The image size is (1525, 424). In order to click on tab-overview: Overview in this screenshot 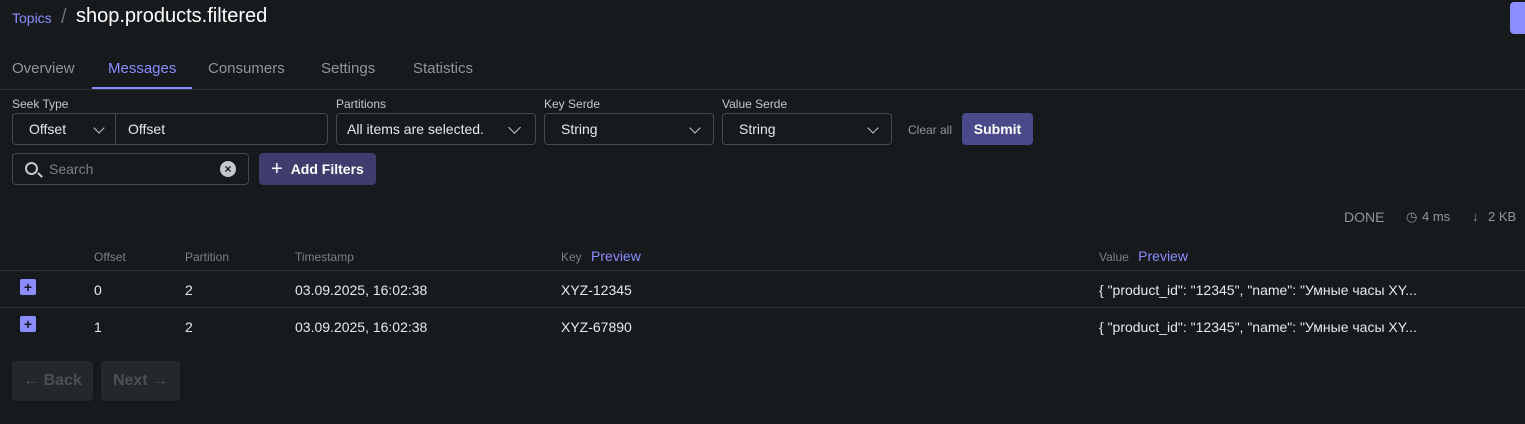, I will do `click(43, 68)`.